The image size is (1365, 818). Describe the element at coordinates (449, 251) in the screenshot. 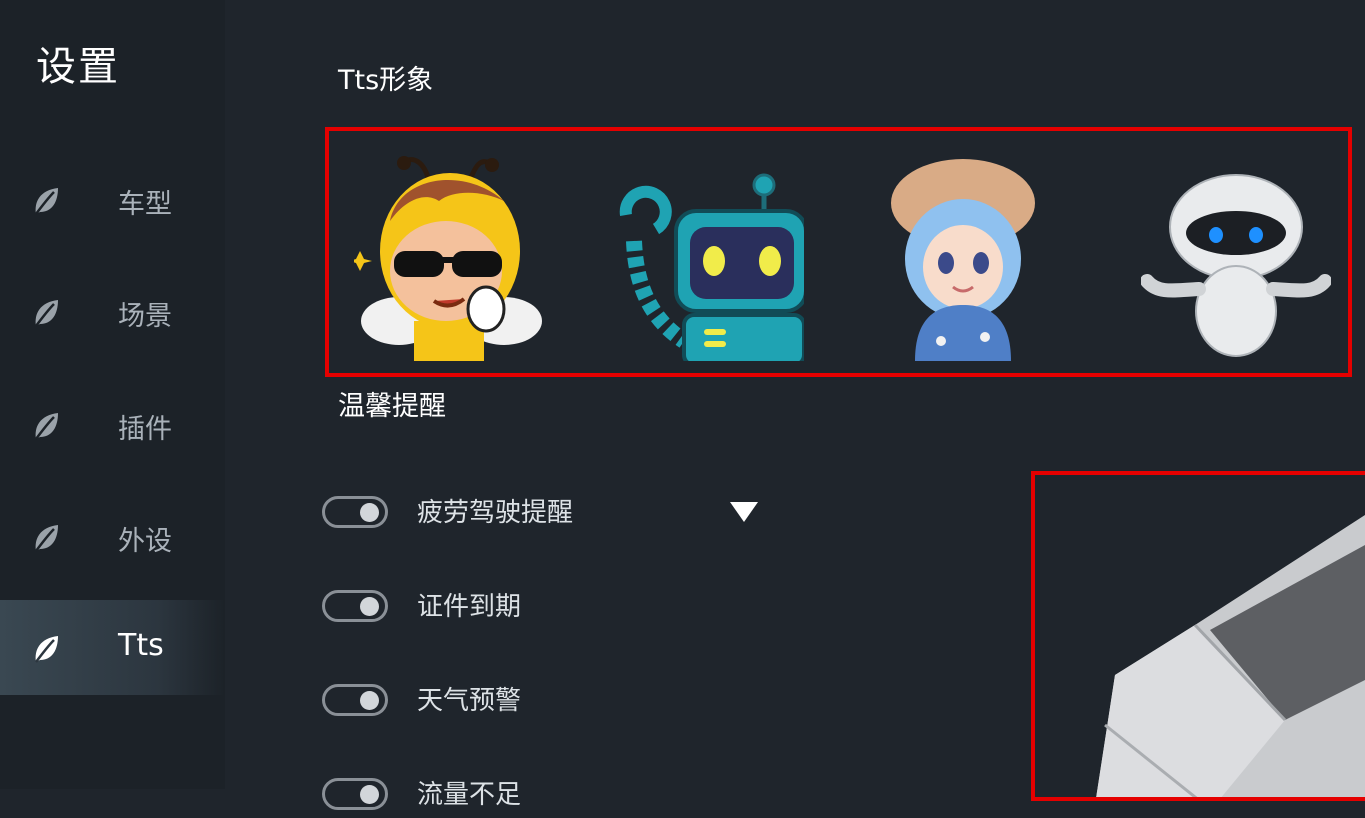

I see `bee-sunglasses-avatar` at that location.